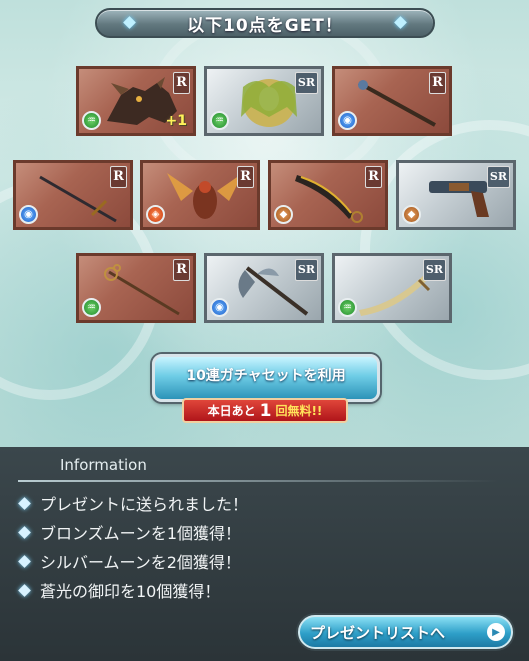  I want to click on reward-item: SR ◆, so click(456, 195).